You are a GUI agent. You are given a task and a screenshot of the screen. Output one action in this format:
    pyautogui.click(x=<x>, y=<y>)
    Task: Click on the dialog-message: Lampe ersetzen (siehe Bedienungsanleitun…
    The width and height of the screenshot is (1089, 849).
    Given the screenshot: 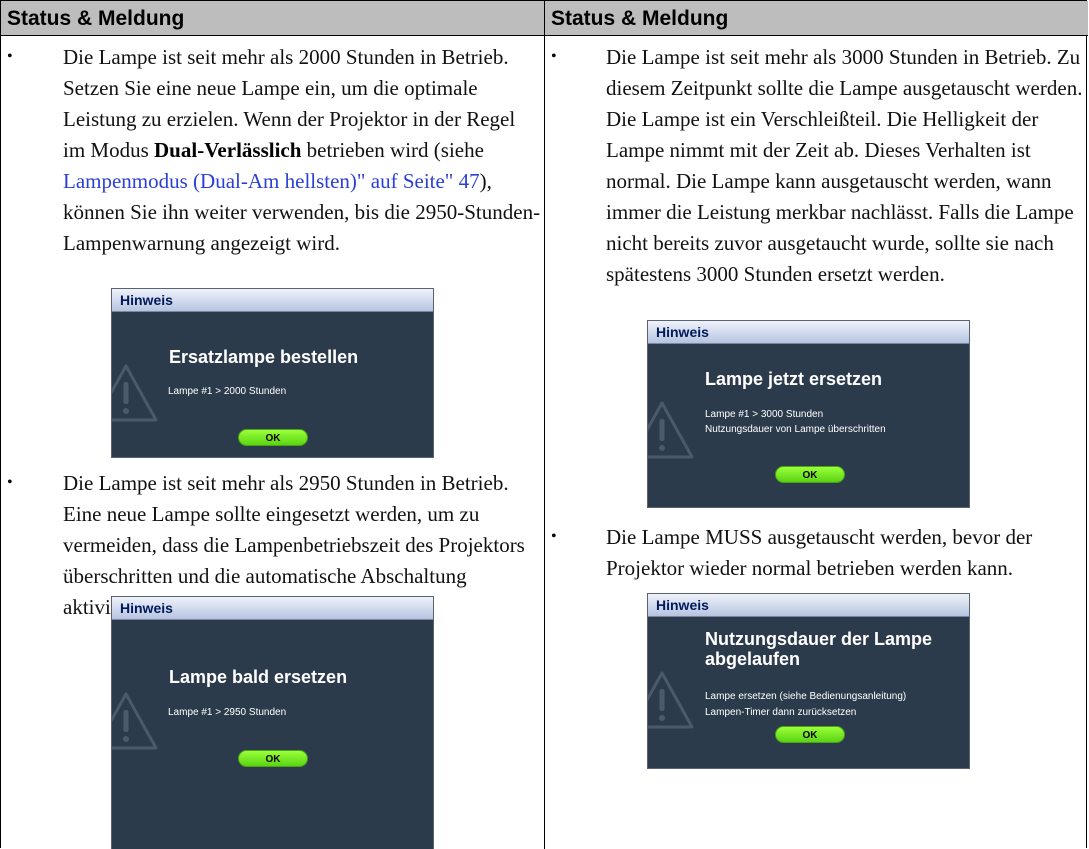 What is the action you would take?
    pyautogui.click(x=806, y=696)
    